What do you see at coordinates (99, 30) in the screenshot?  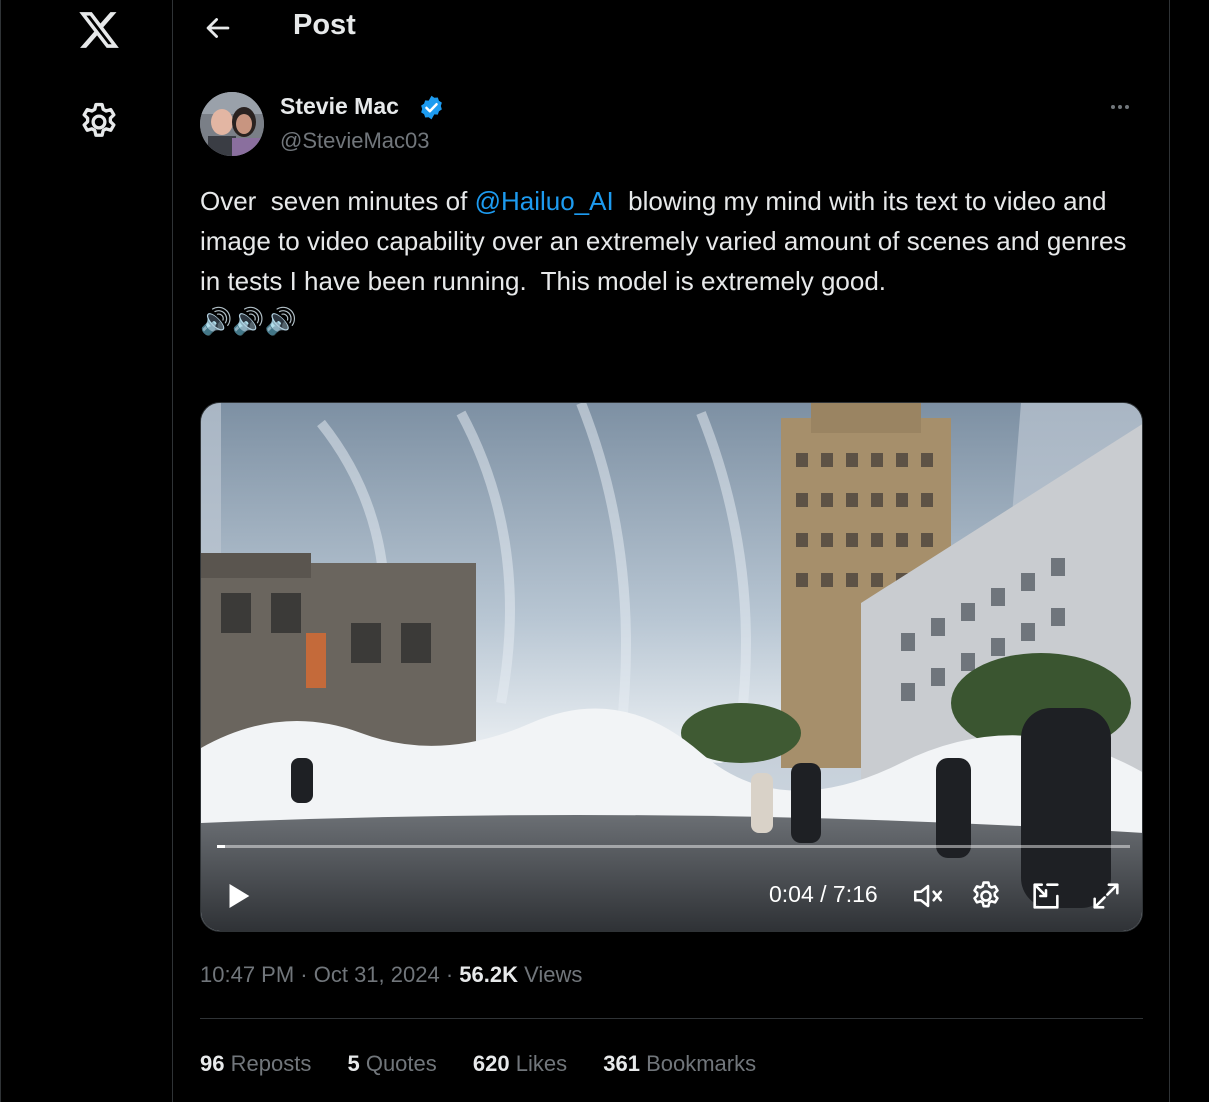 I see `x-logo-icon` at bounding box center [99, 30].